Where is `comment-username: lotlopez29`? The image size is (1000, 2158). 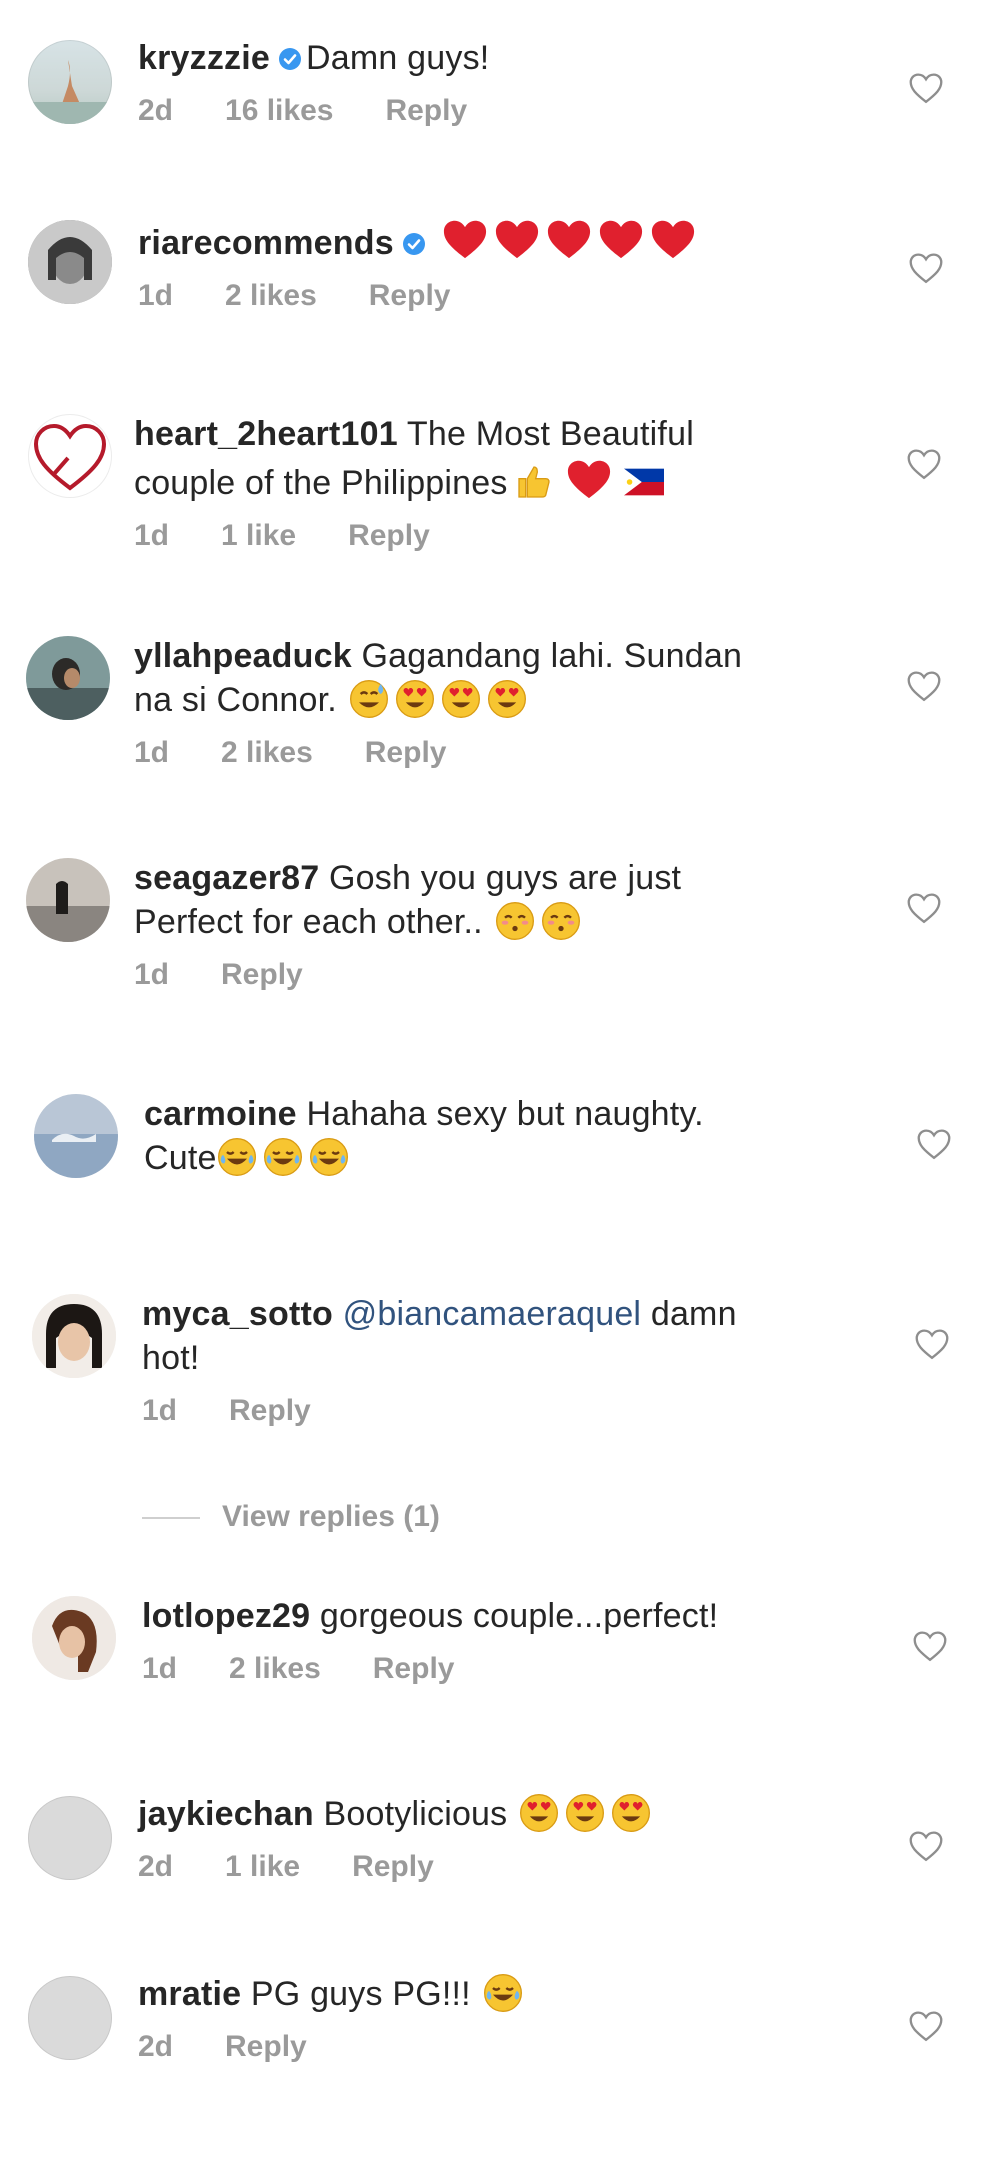
comment-username: lotlopez29 is located at coordinates (226, 1616).